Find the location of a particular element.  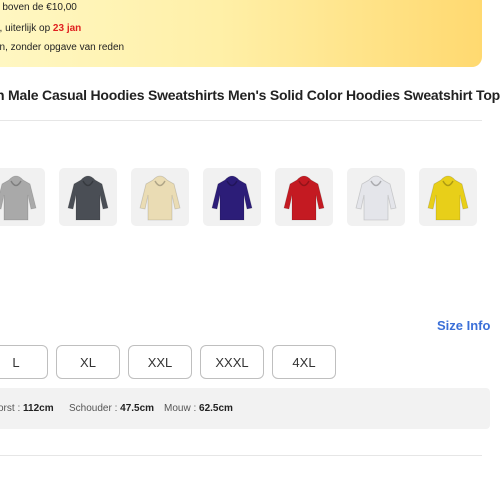

measurement-shoulder-value: 47.5cm is located at coordinates (137, 408).